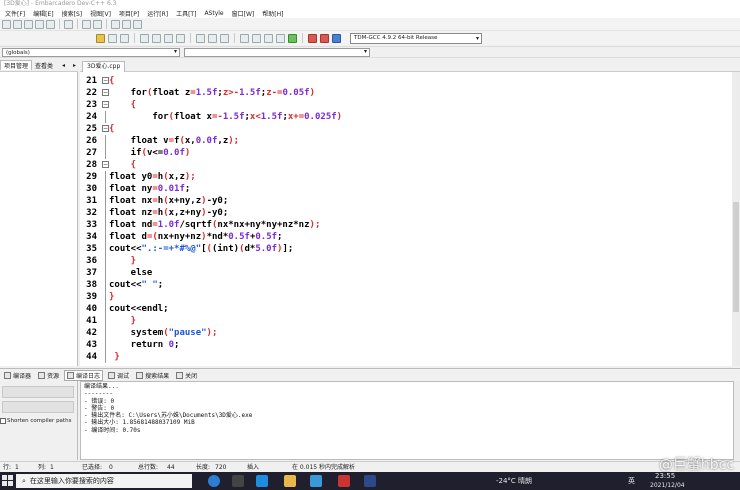 The image size is (740, 490). I want to click on syntax-check-icon, so click(292, 38).